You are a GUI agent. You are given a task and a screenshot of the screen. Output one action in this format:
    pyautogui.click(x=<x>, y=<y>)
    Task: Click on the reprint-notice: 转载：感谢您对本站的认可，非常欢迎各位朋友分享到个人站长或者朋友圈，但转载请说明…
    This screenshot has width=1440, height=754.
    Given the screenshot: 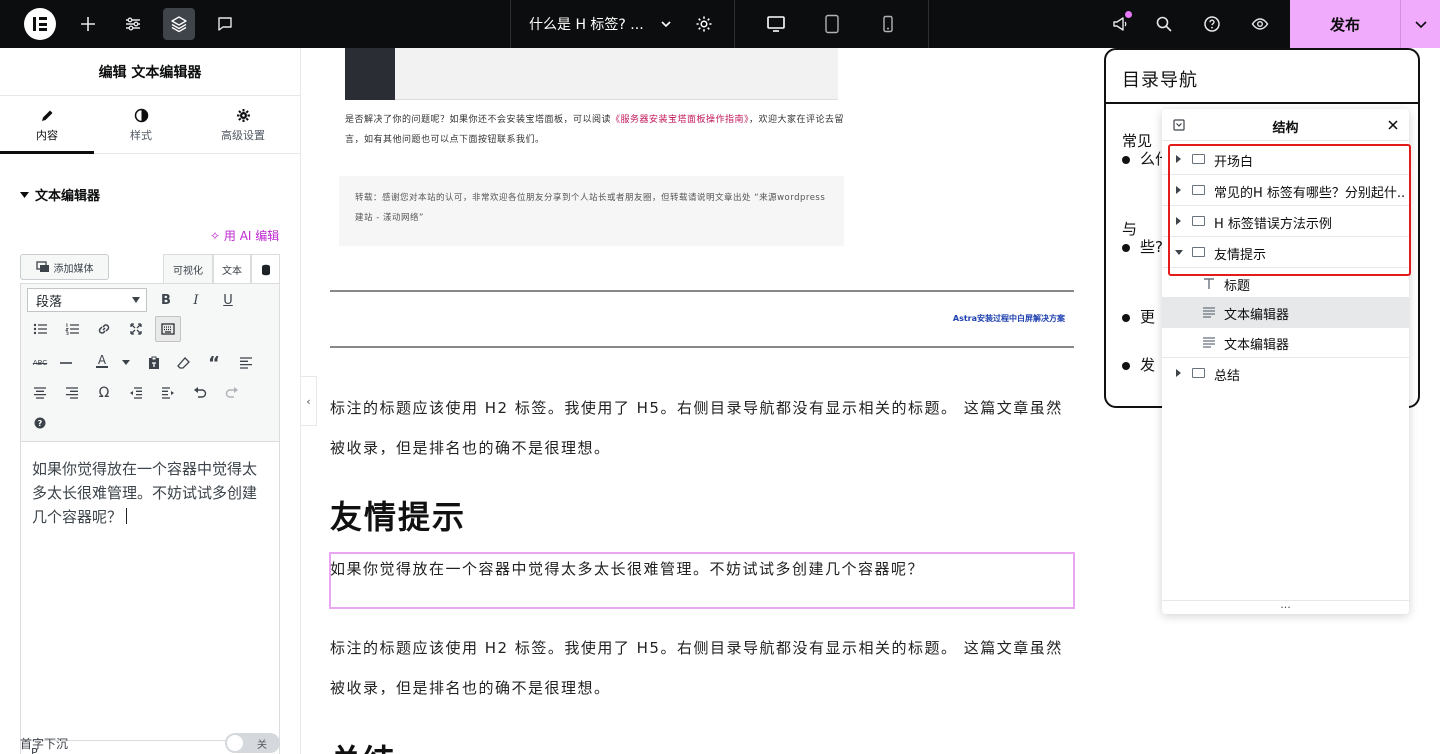 What is the action you would take?
    pyautogui.click(x=591, y=211)
    